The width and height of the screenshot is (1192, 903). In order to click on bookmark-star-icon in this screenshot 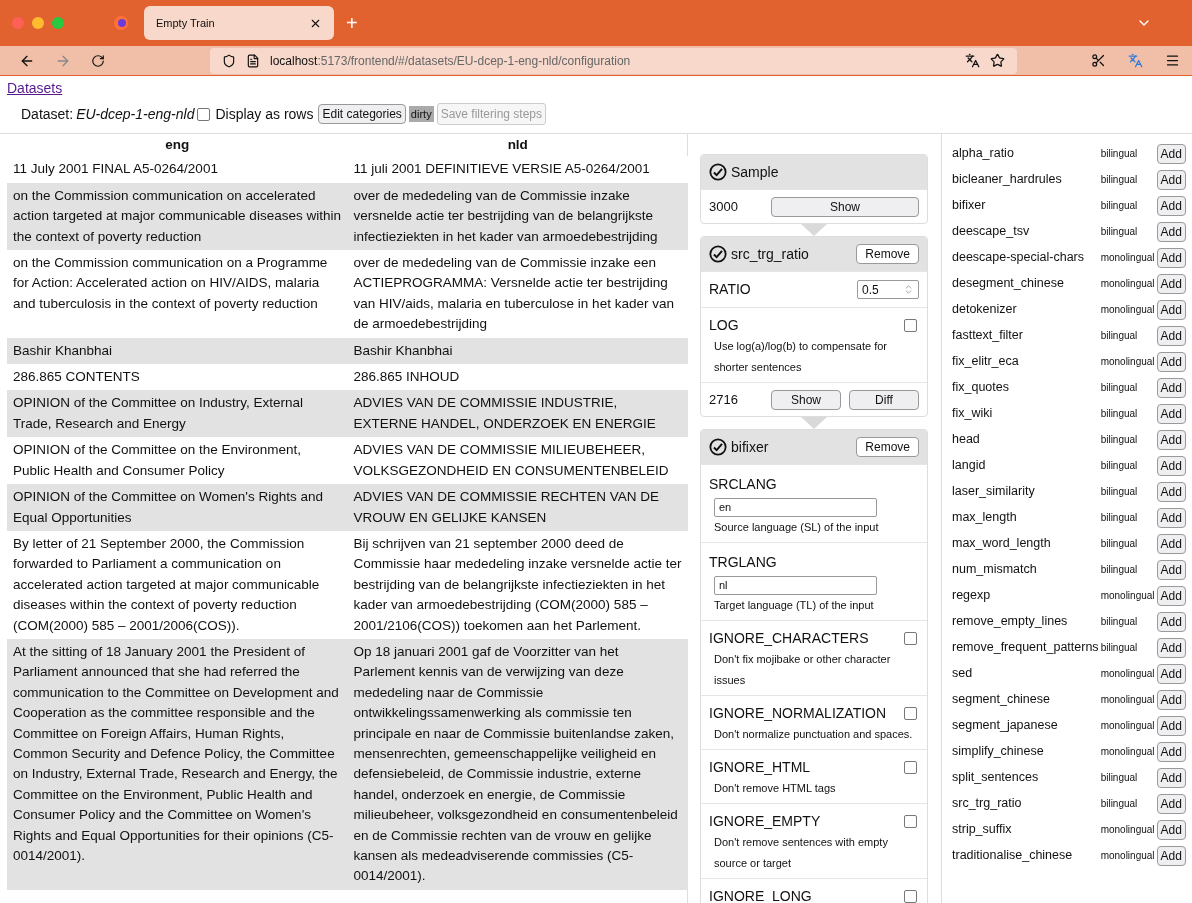, I will do `click(997, 60)`.